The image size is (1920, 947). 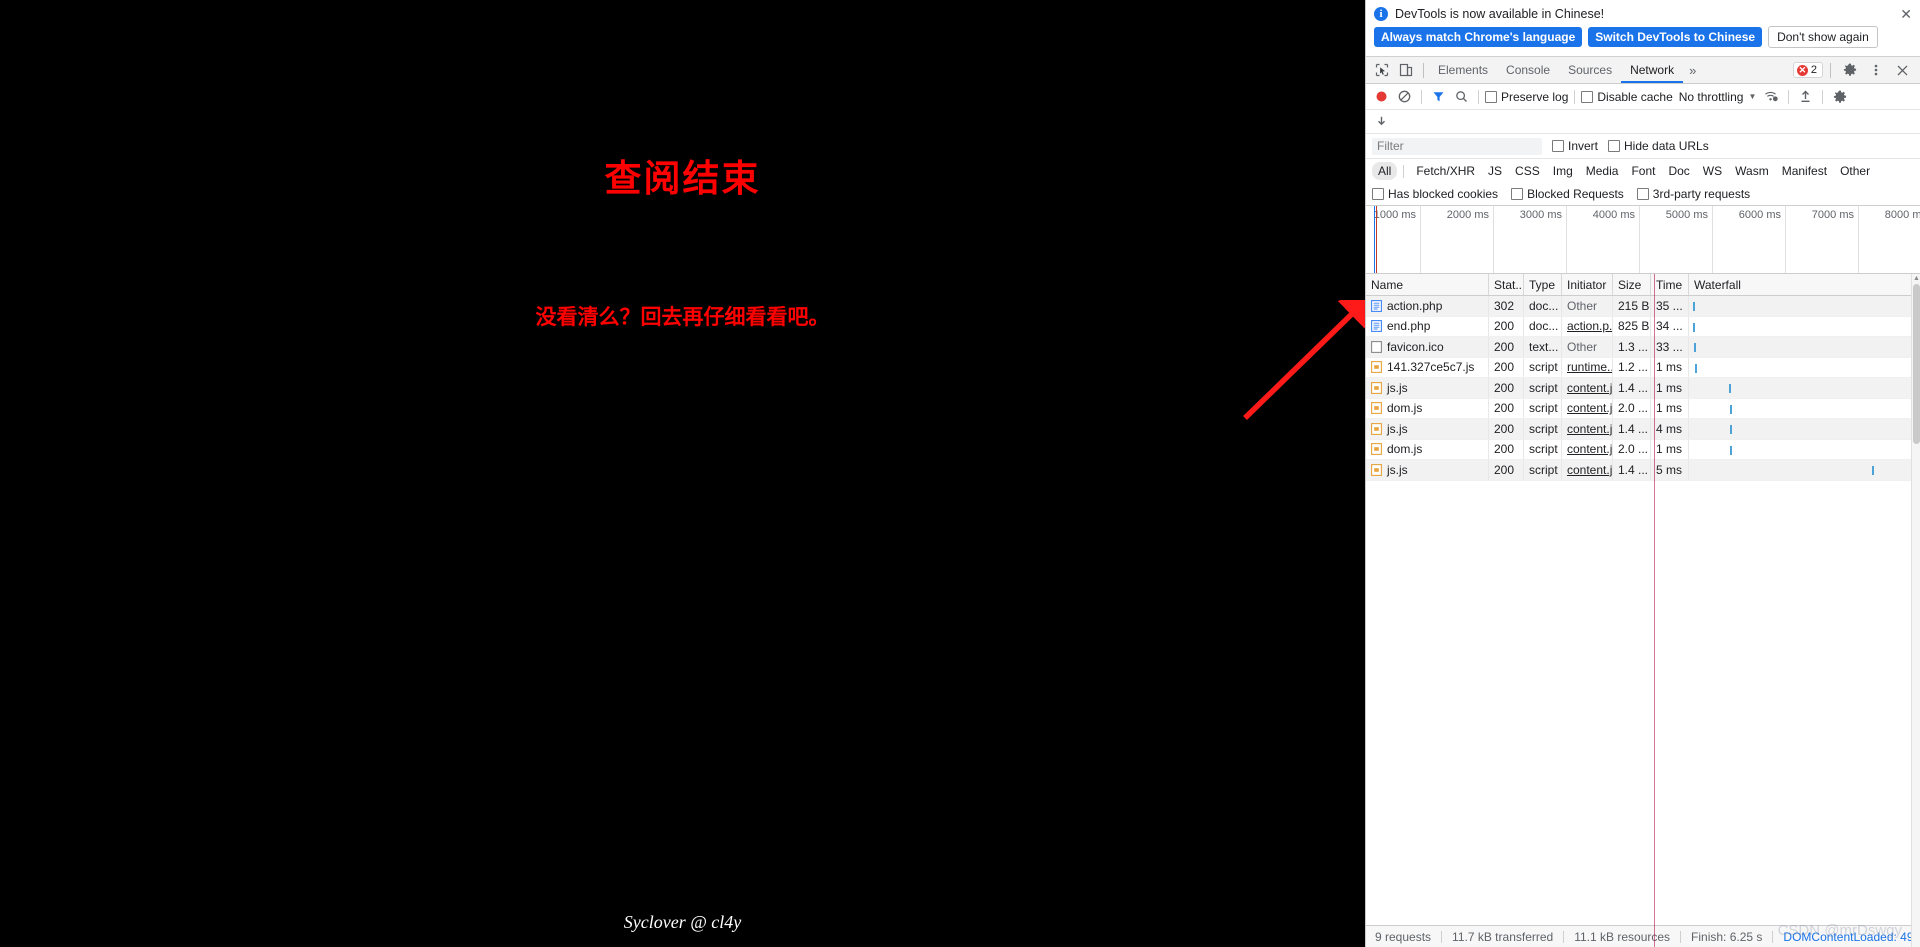 I want to click on disable-cache-checkbox: Disable cache, so click(x=1627, y=97).